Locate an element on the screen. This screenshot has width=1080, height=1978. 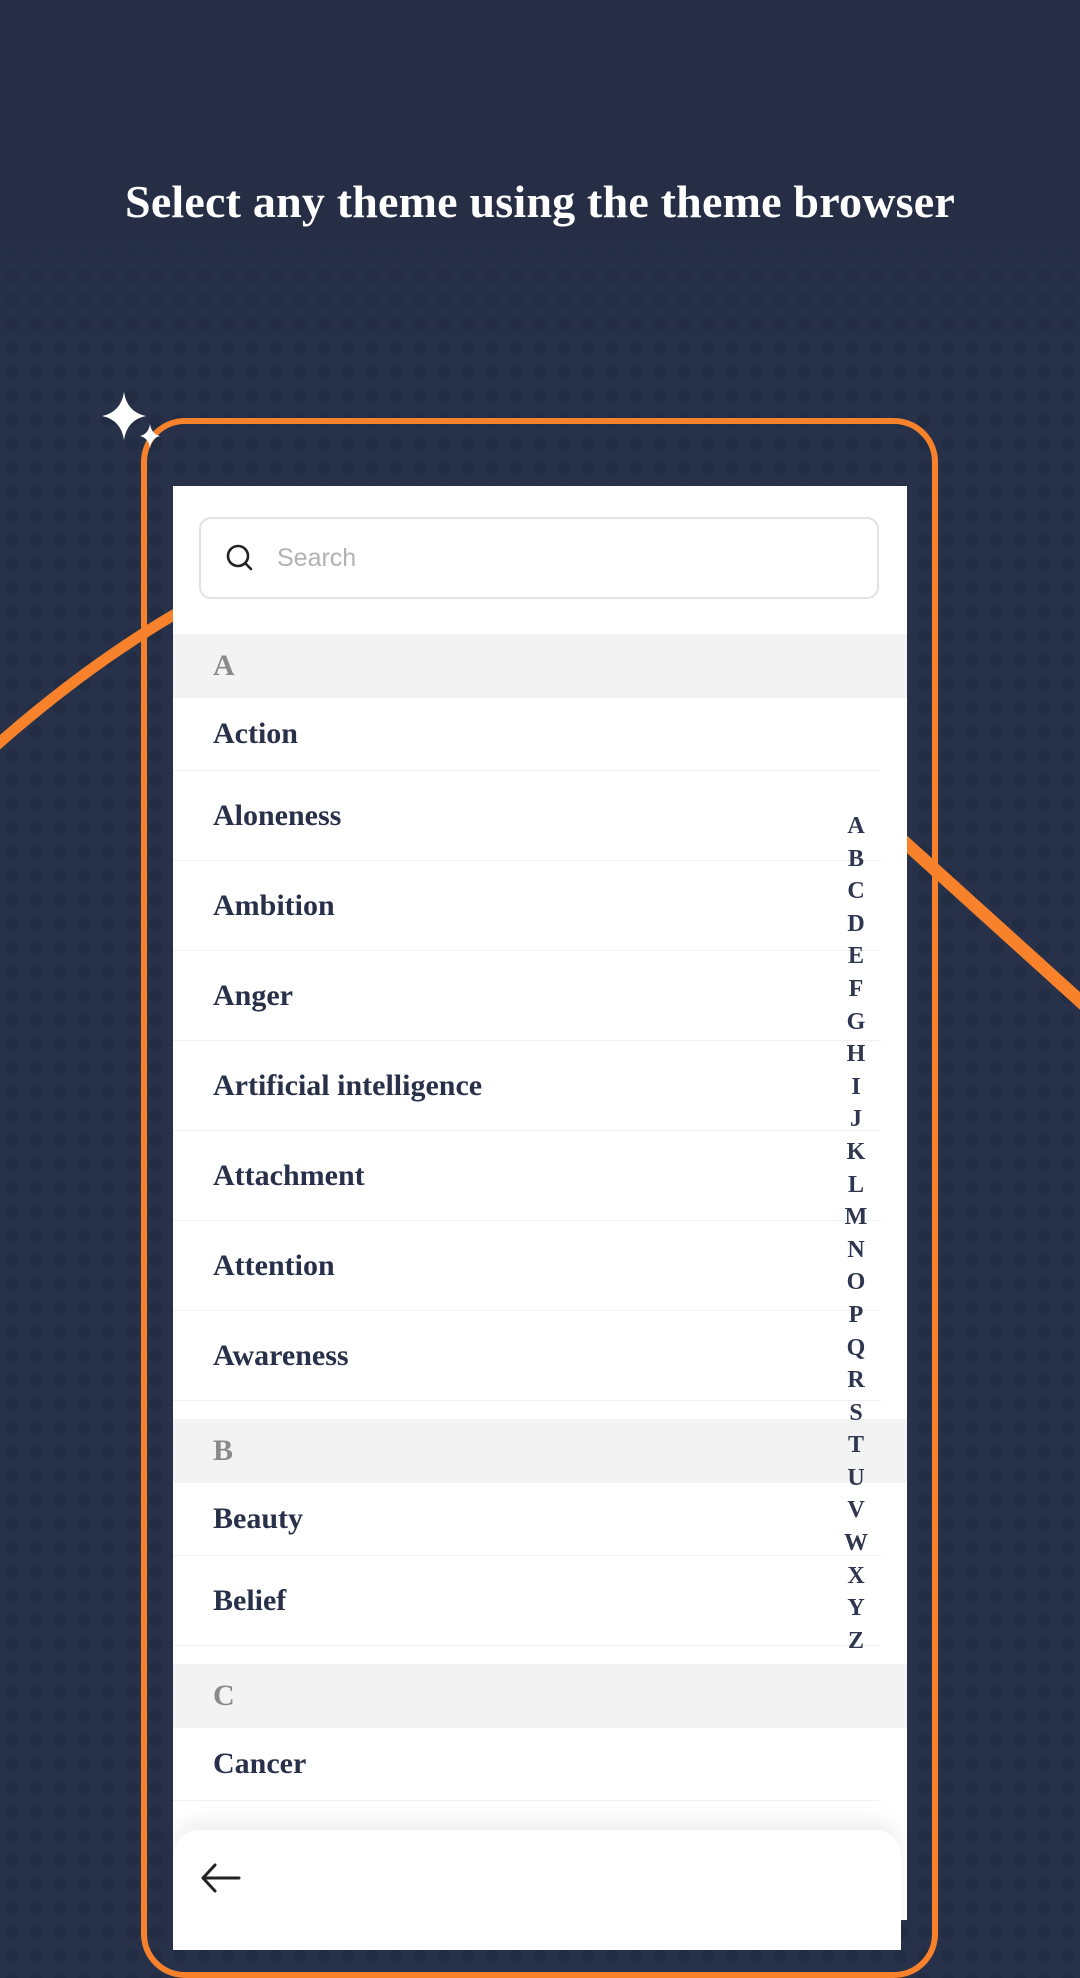
index-letter: F is located at coordinates (856, 989).